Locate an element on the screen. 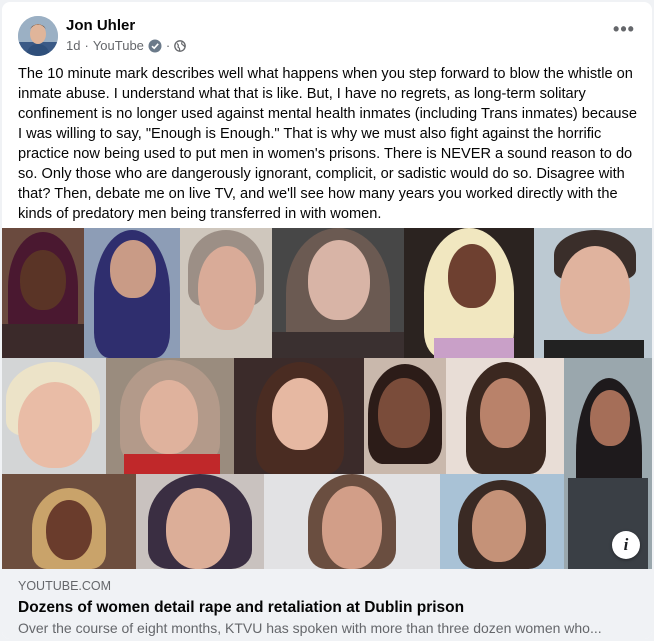 Image resolution: width=654 pixels, height=641 pixels. post-source: YouTube is located at coordinates (118, 45).